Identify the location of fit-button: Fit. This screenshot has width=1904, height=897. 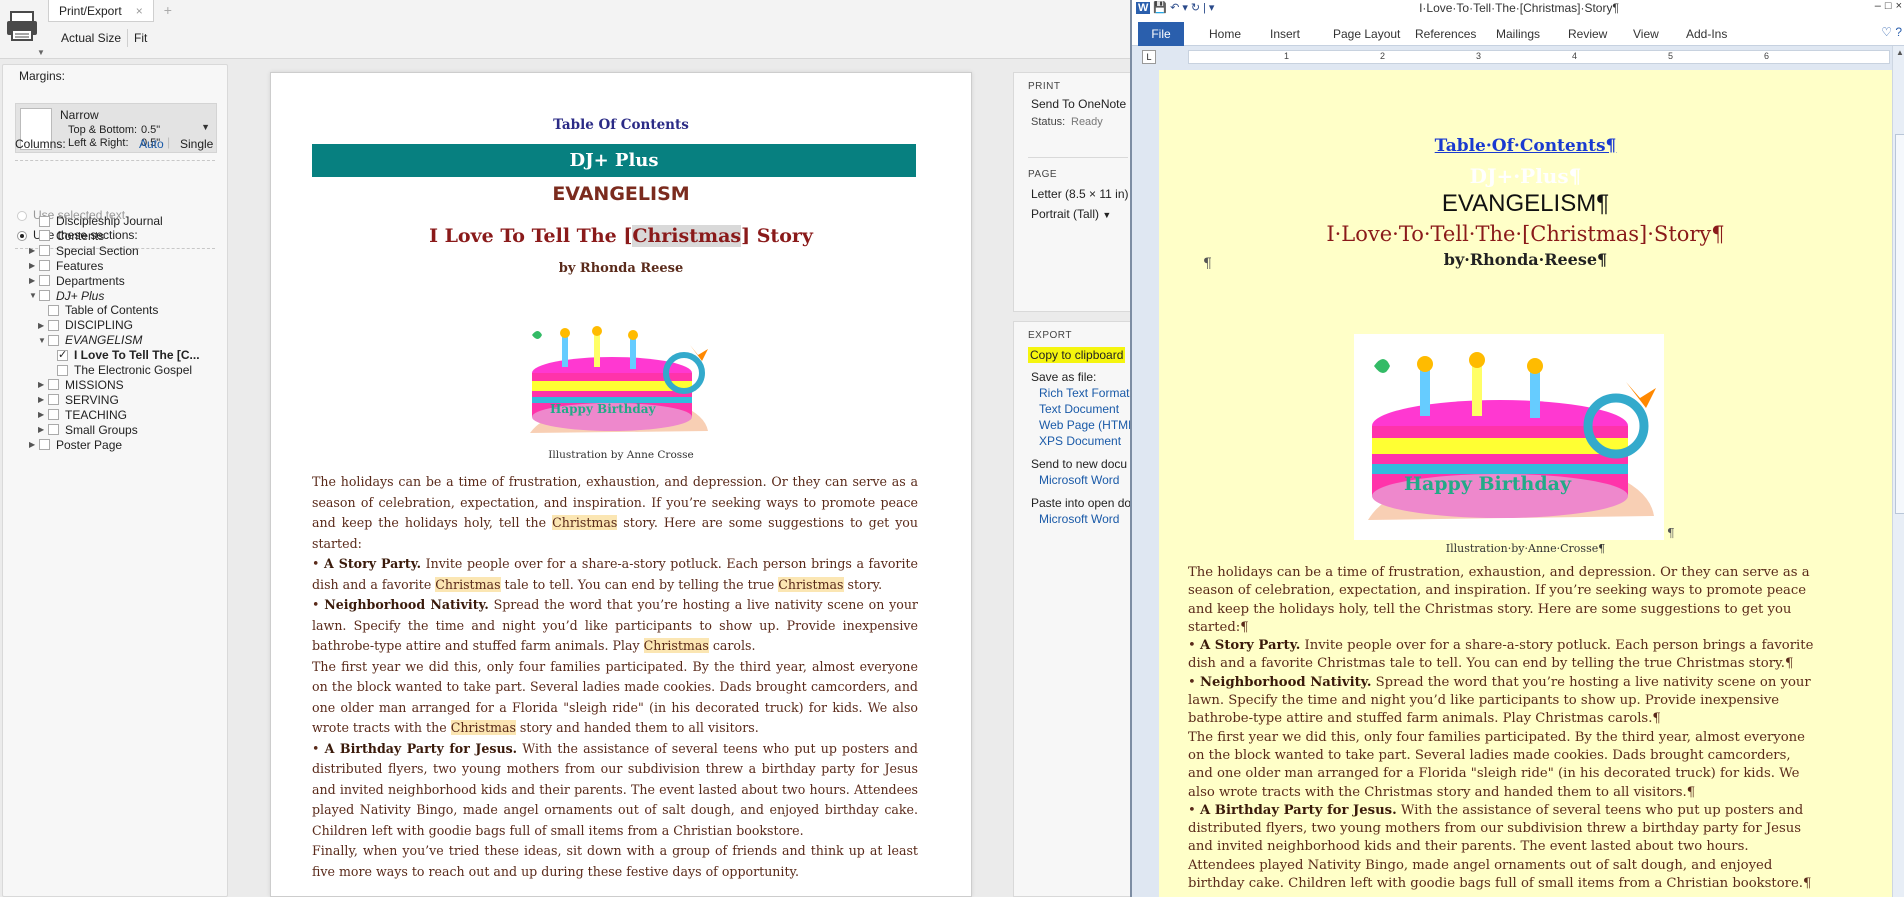
(140, 38).